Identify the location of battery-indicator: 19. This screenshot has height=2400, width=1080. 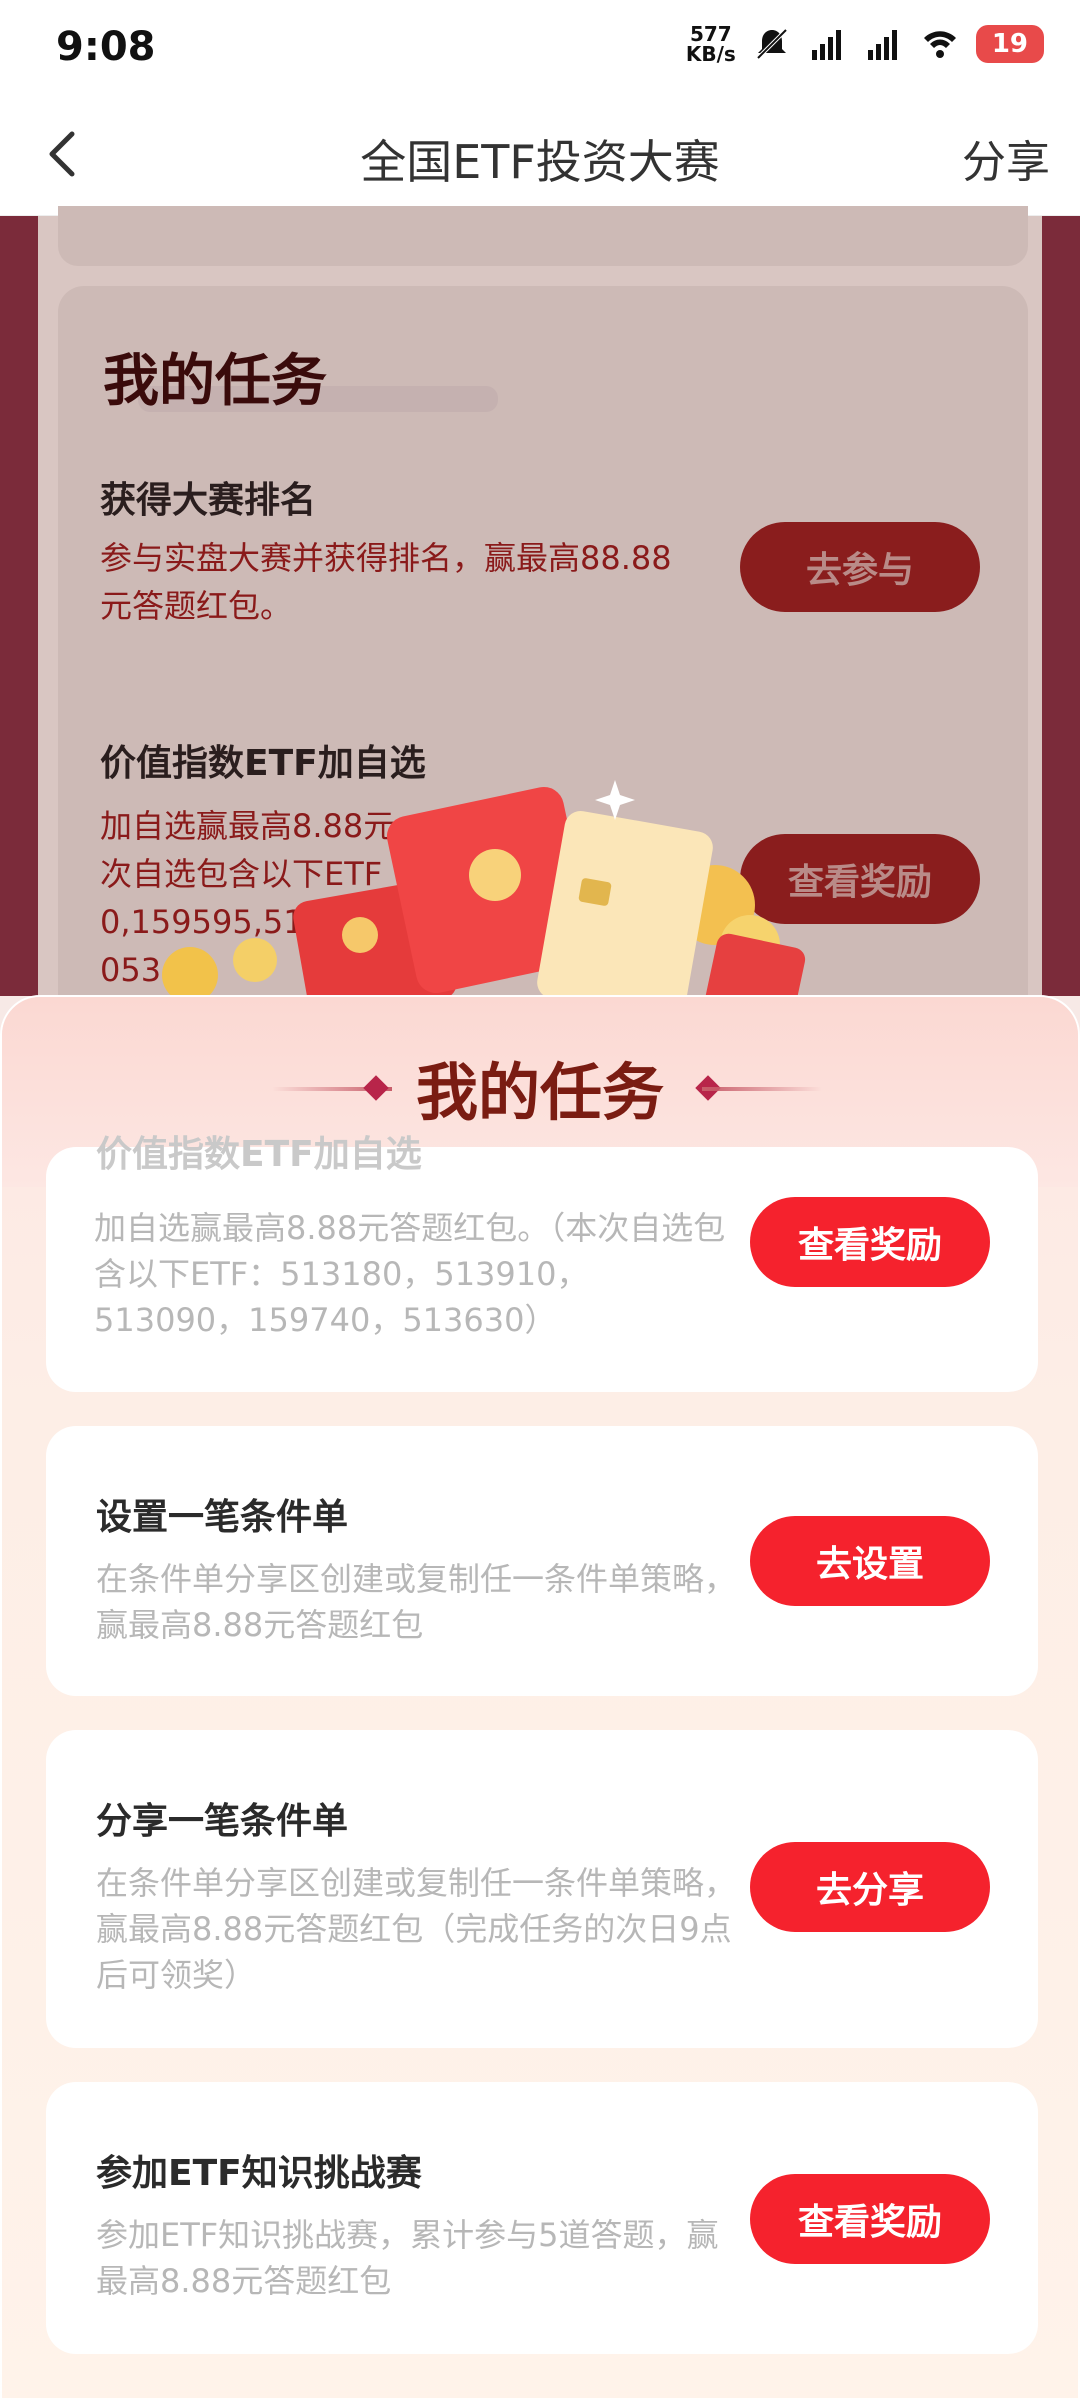
(1009, 44).